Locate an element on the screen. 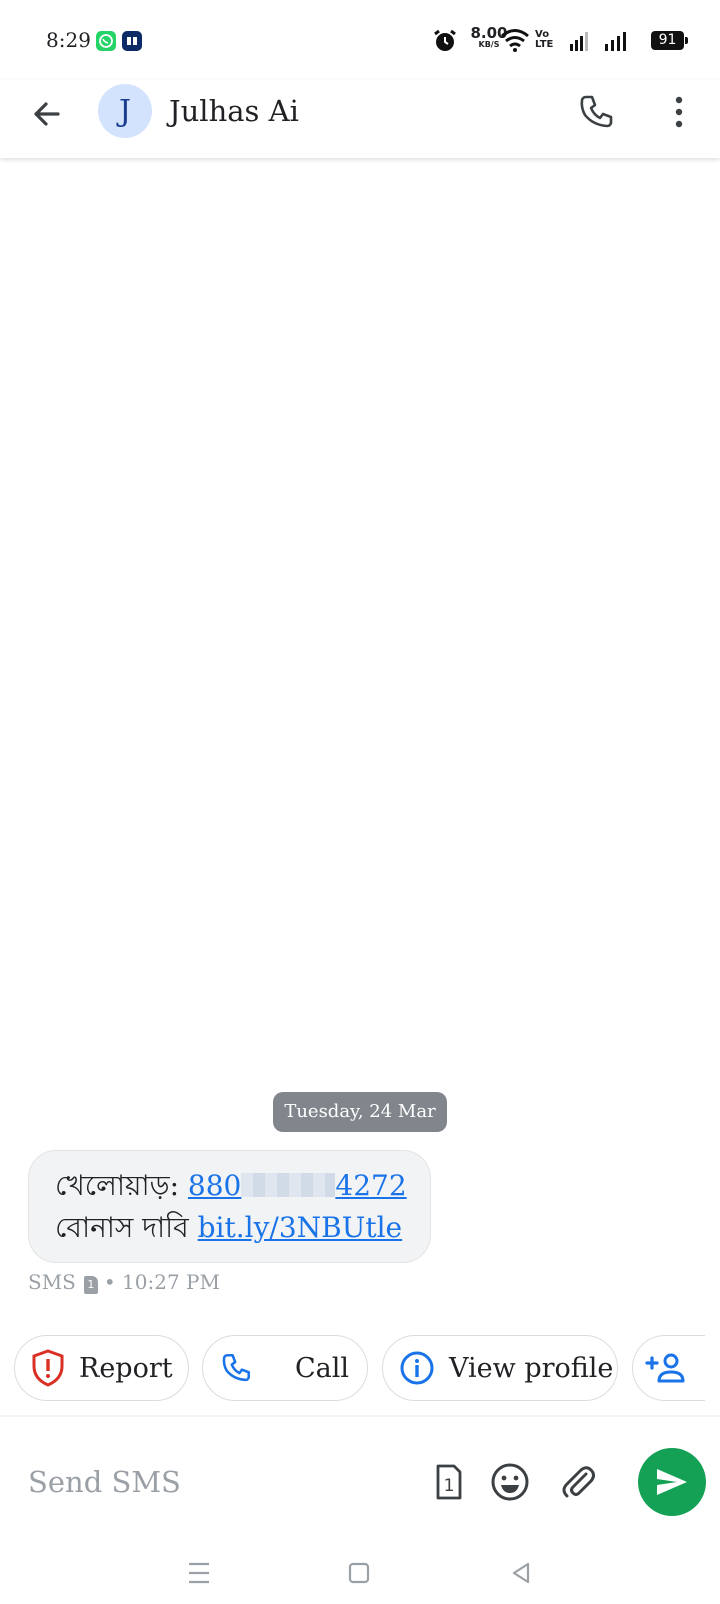  emoji-button is located at coordinates (510, 1482).